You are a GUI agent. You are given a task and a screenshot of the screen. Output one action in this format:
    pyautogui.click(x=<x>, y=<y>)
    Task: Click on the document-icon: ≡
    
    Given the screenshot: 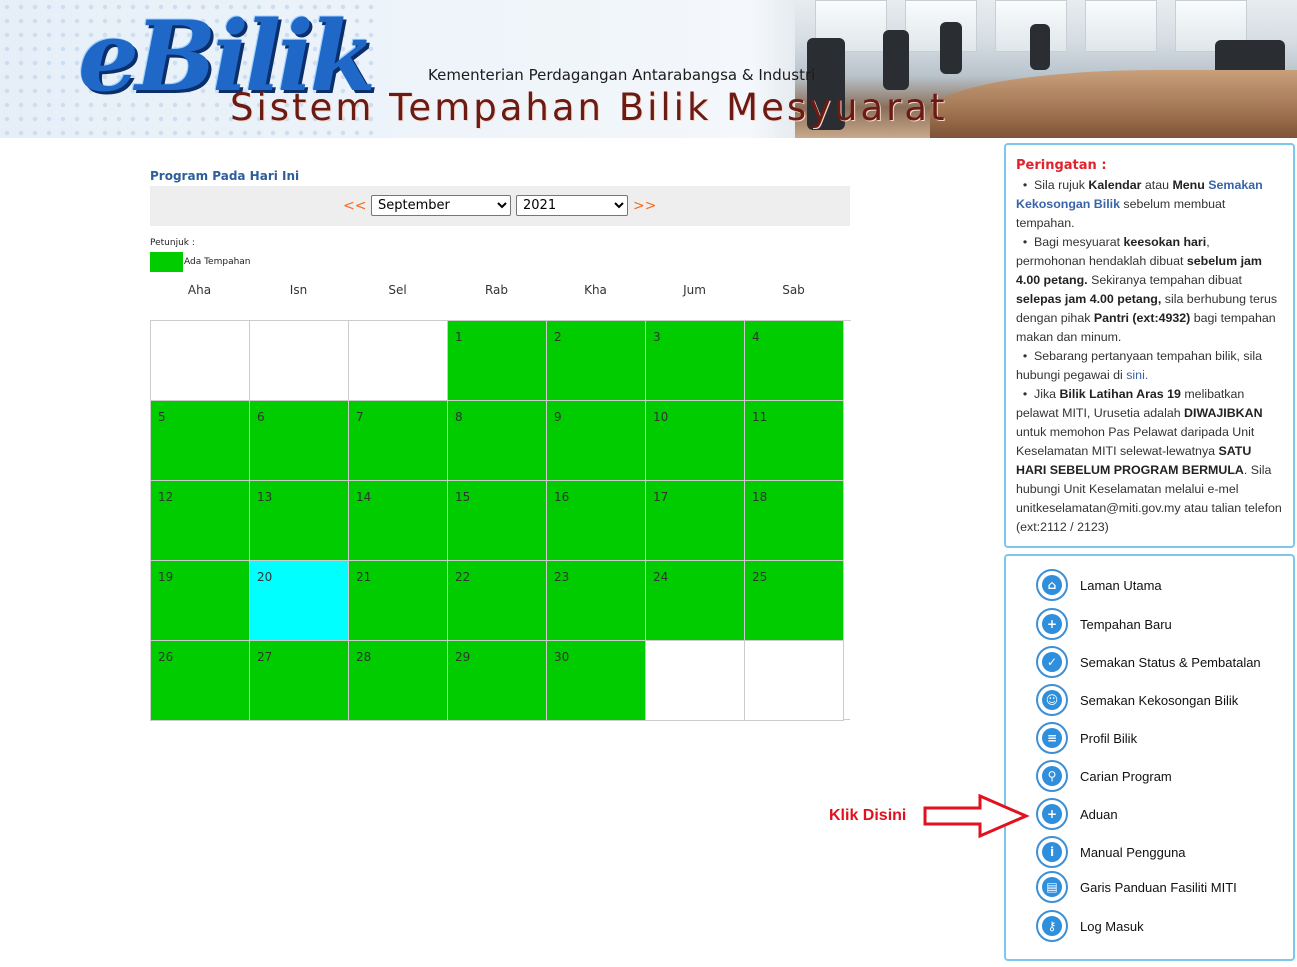 What is the action you would take?
    pyautogui.click(x=1052, y=738)
    